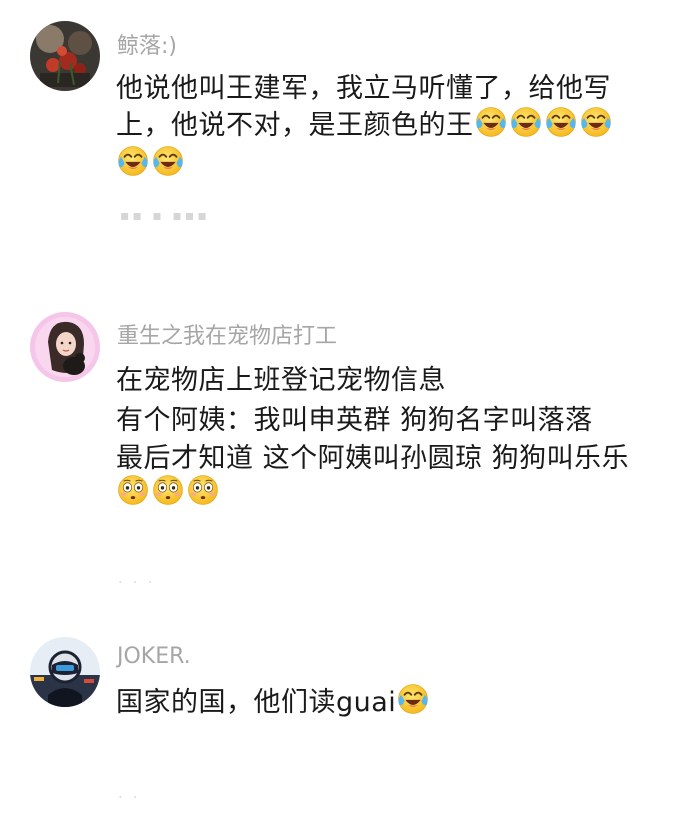 The image size is (690, 818). I want to click on comment-text-line: 在宠物店上班登记宠物信息, so click(281, 380).